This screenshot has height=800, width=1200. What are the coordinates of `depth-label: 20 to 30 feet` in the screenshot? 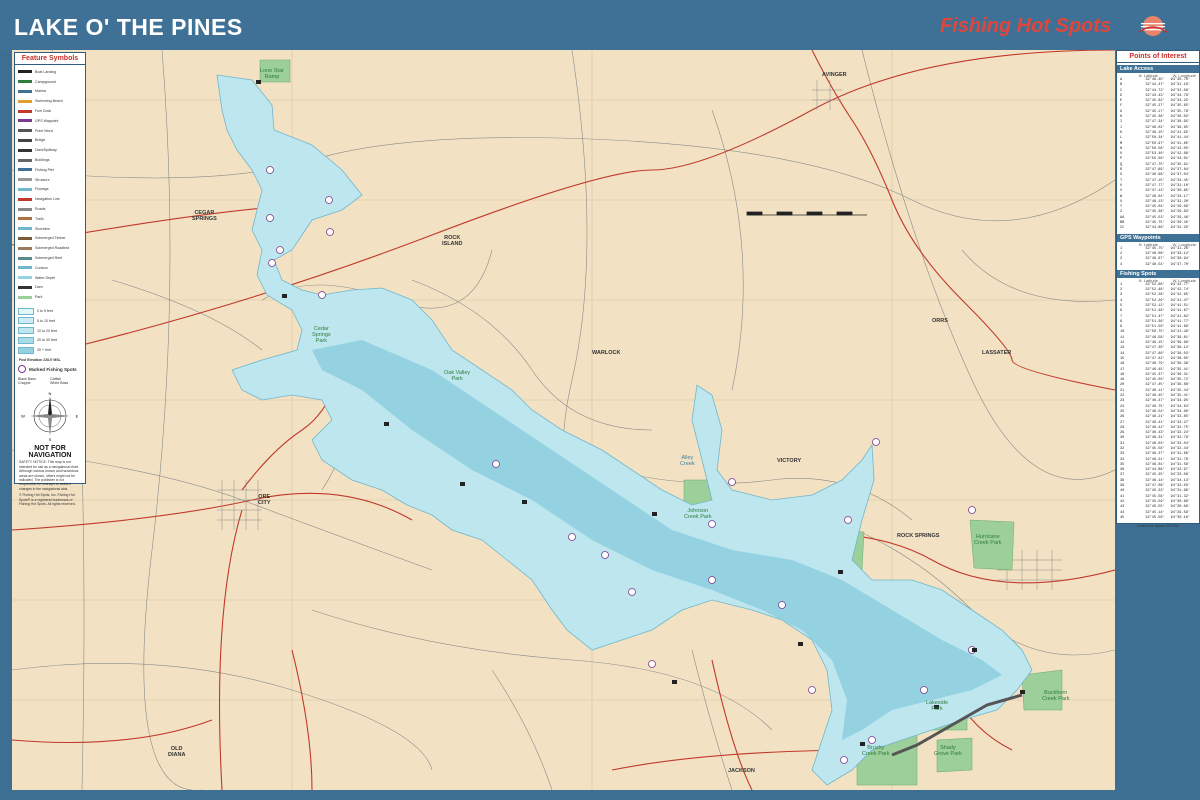 It's located at (47, 340).